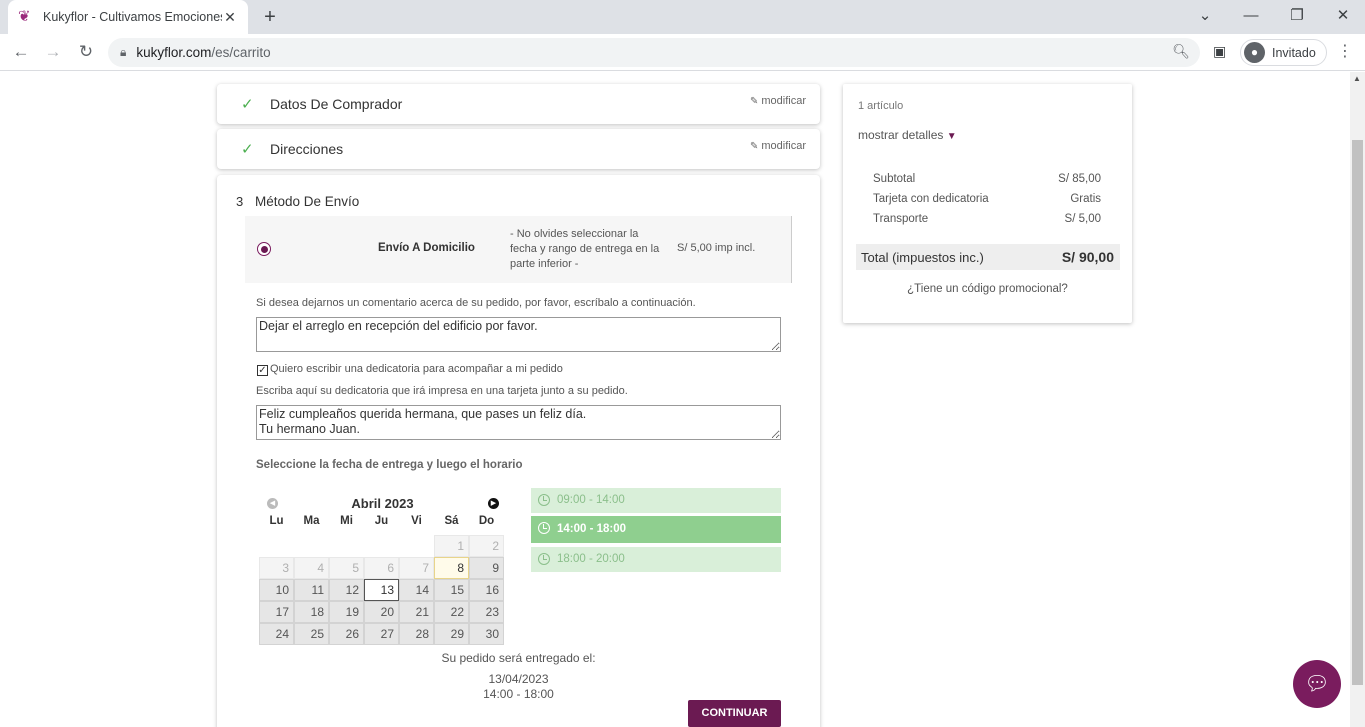 This screenshot has width=1365, height=727. What do you see at coordinates (486, 521) in the screenshot?
I see `weekday-label: Do` at bounding box center [486, 521].